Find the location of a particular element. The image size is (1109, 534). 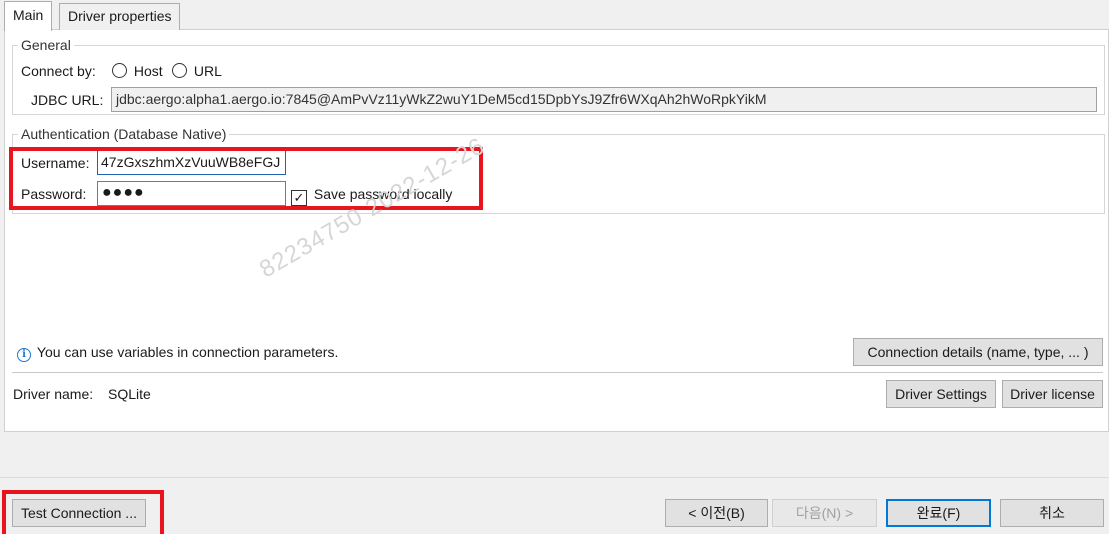

back-button: < 이전(B) is located at coordinates (716, 513).